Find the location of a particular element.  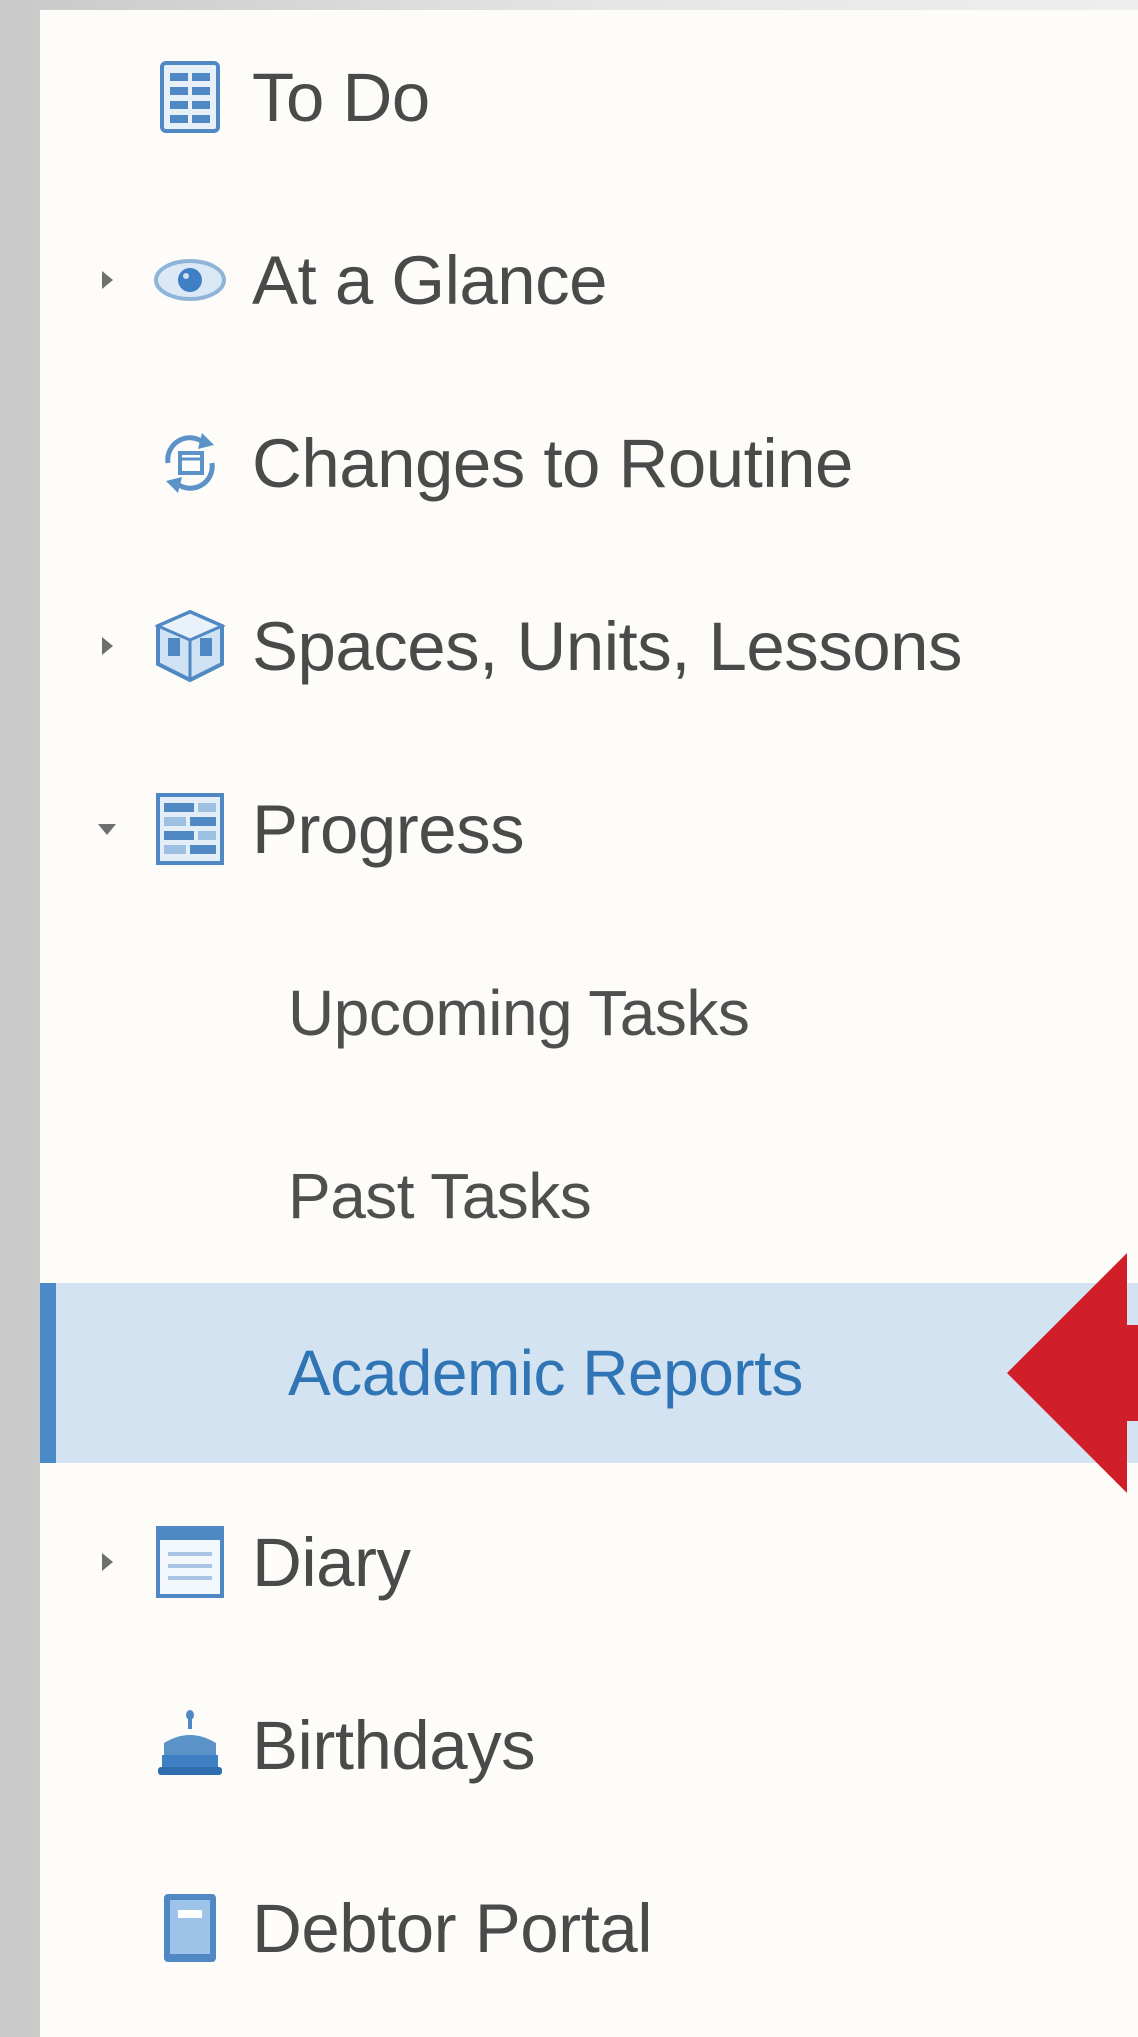

book-icon is located at coordinates (190, 1928).